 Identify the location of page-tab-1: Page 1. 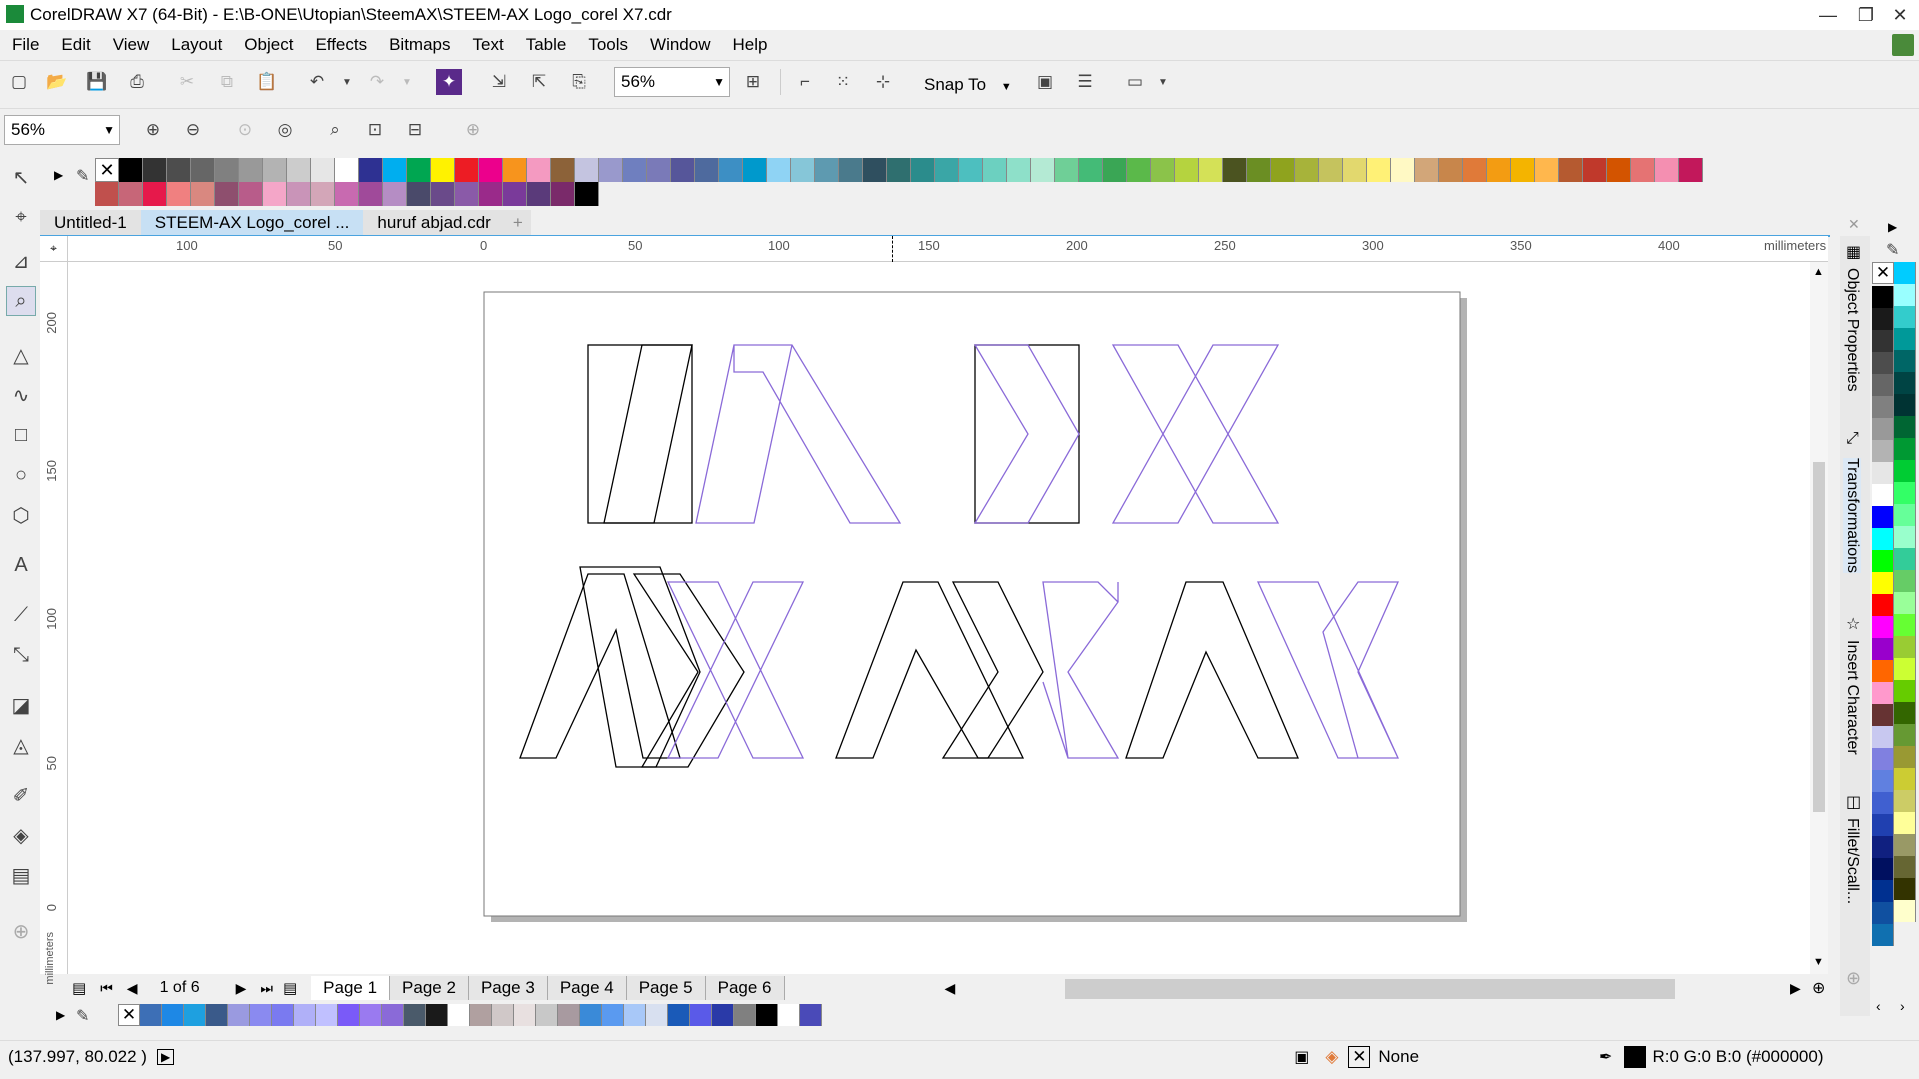
(351, 988).